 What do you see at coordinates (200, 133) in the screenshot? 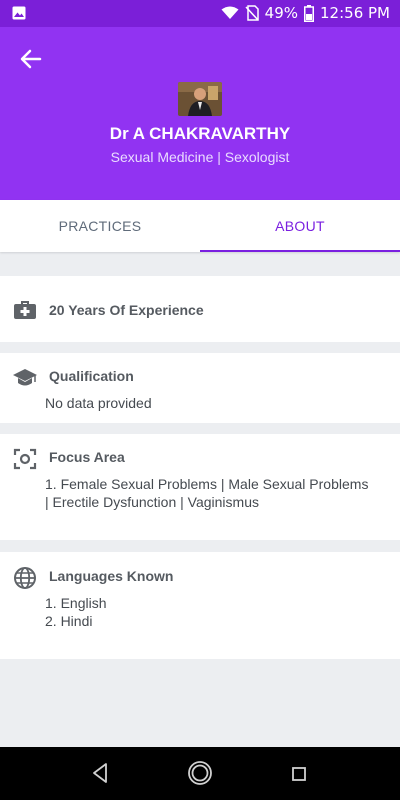
I see `doctor-name: Dr A CHAKRAVARTHY` at bounding box center [200, 133].